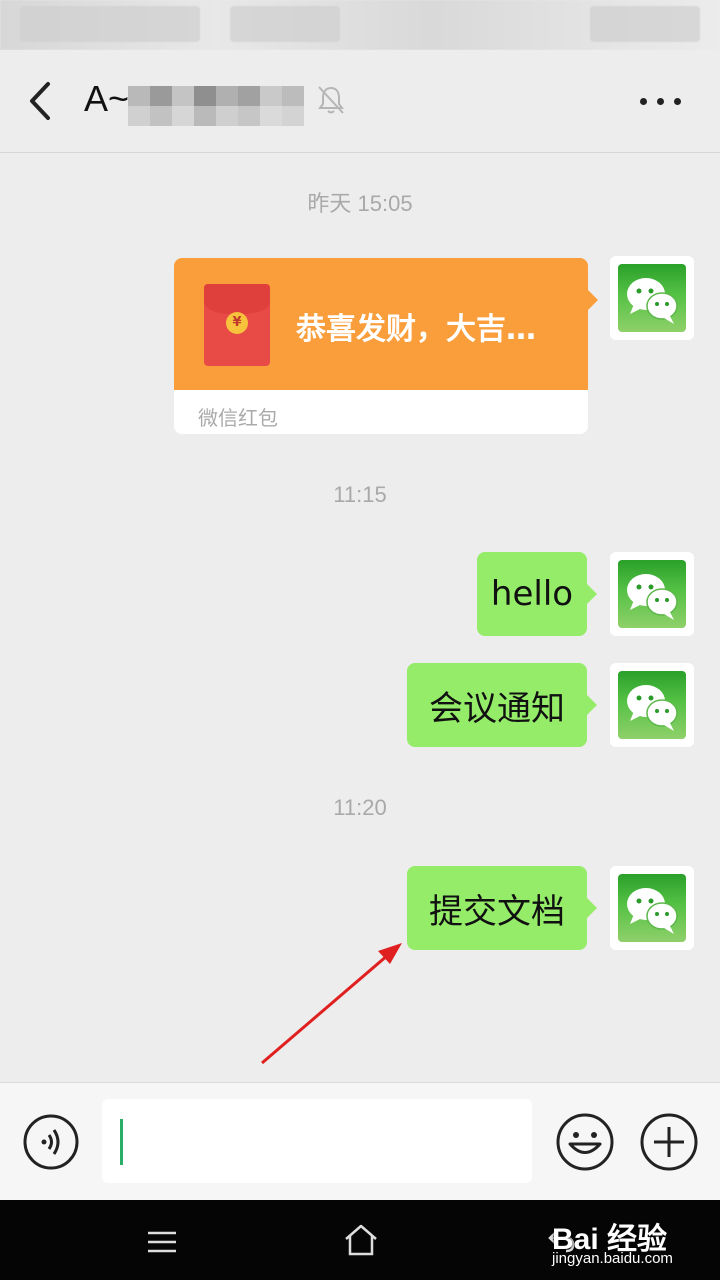 Image resolution: width=720 pixels, height=1280 pixels. I want to click on chat-title: A~, so click(107, 98).